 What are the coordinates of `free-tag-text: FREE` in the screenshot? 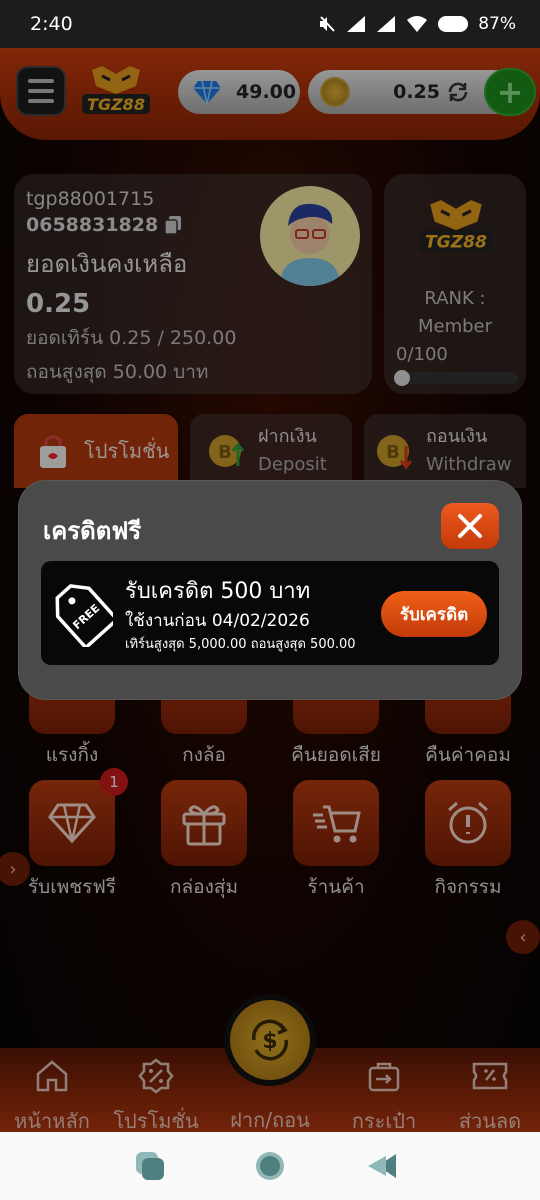 It's located at (86, 617).